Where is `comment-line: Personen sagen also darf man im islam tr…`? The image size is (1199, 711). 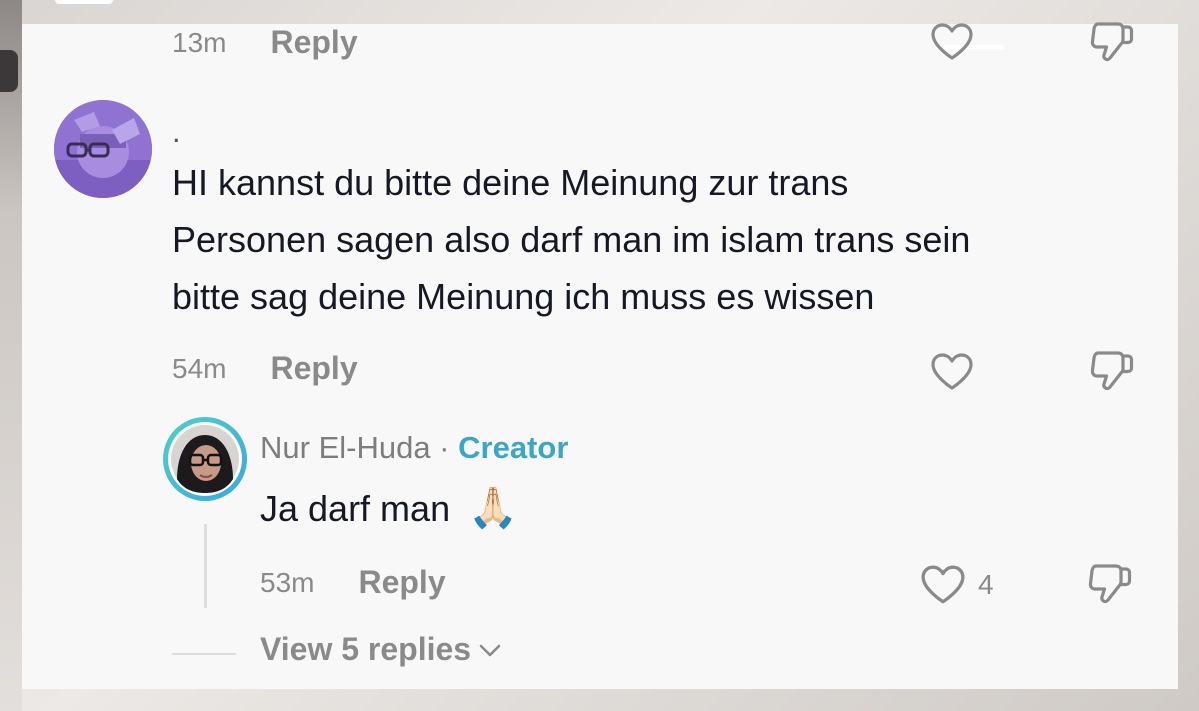 comment-line: Personen sagen also darf man im islam tr… is located at coordinates (571, 239).